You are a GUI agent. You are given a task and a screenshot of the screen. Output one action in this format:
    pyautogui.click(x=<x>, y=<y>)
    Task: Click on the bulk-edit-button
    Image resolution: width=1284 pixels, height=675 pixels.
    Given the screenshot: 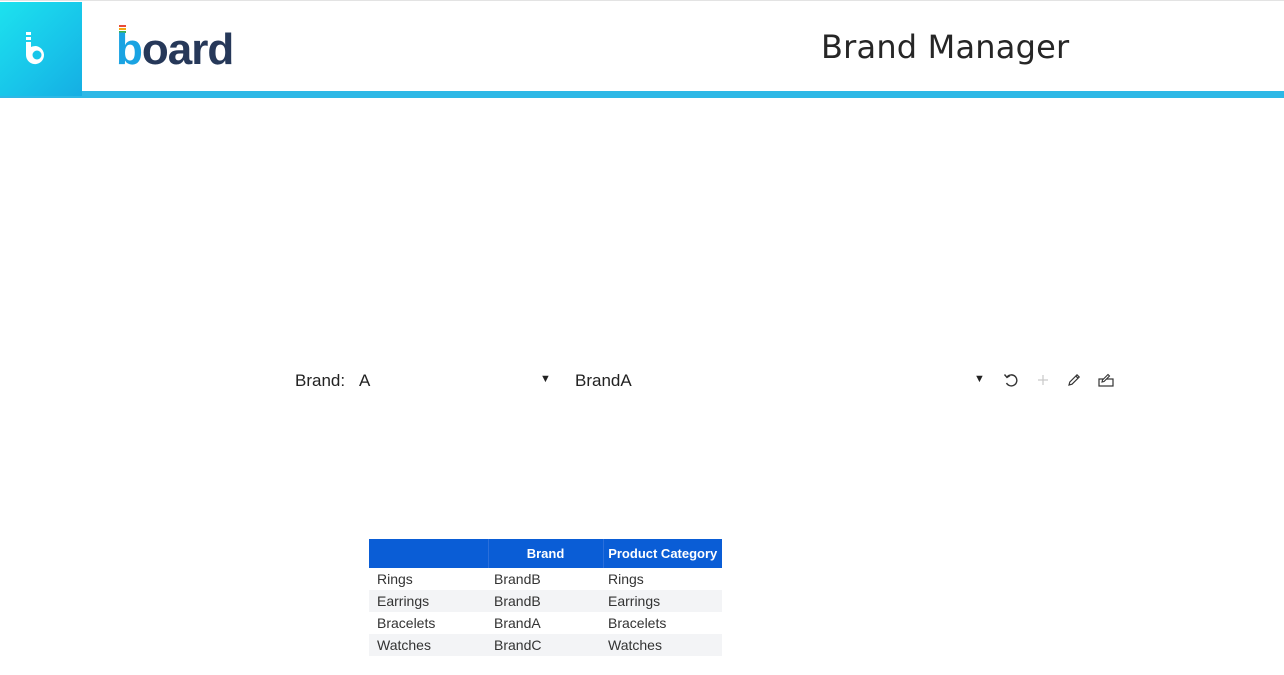 What is the action you would take?
    pyautogui.click(x=1106, y=380)
    